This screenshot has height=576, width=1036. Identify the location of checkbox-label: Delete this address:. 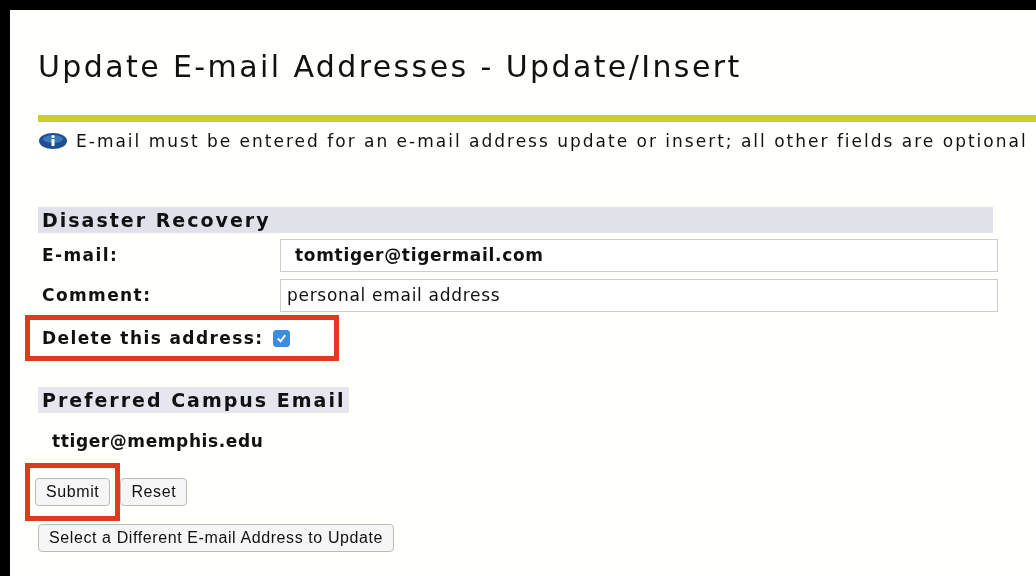
(152, 338).